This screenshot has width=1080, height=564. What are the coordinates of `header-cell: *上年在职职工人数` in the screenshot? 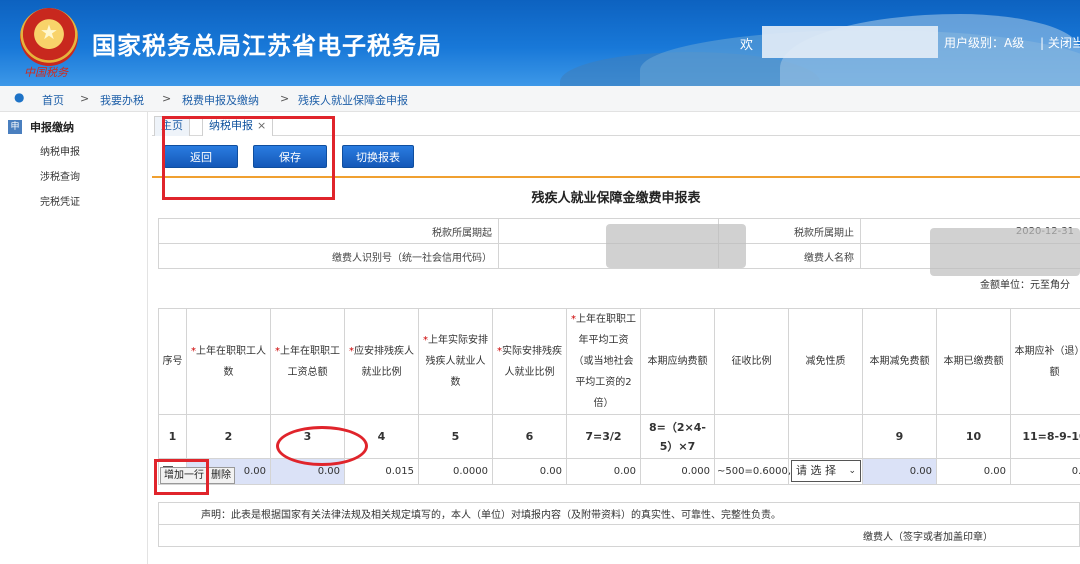 It's located at (228, 361).